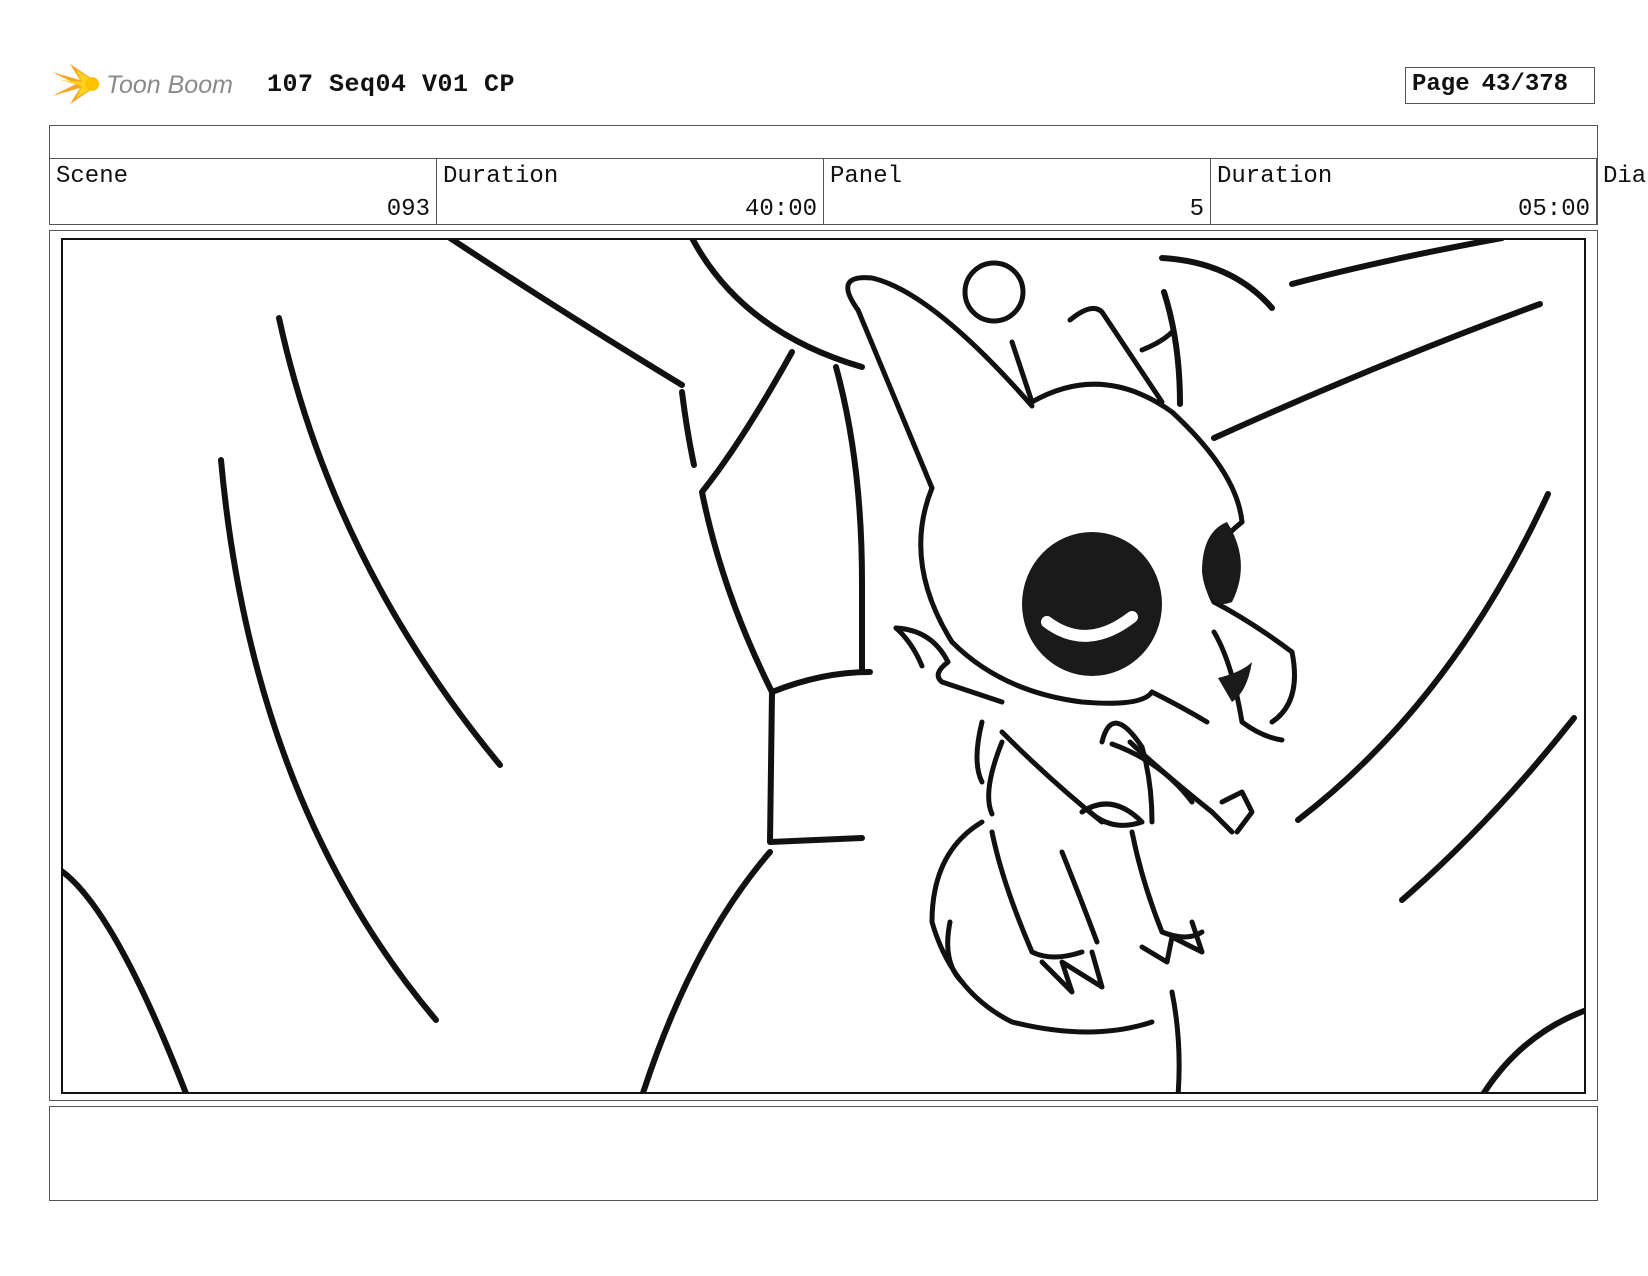 This screenshot has height=1276, width=1648. Describe the element at coordinates (1137, 612) in the screenshot. I see `creature-eyes` at that location.